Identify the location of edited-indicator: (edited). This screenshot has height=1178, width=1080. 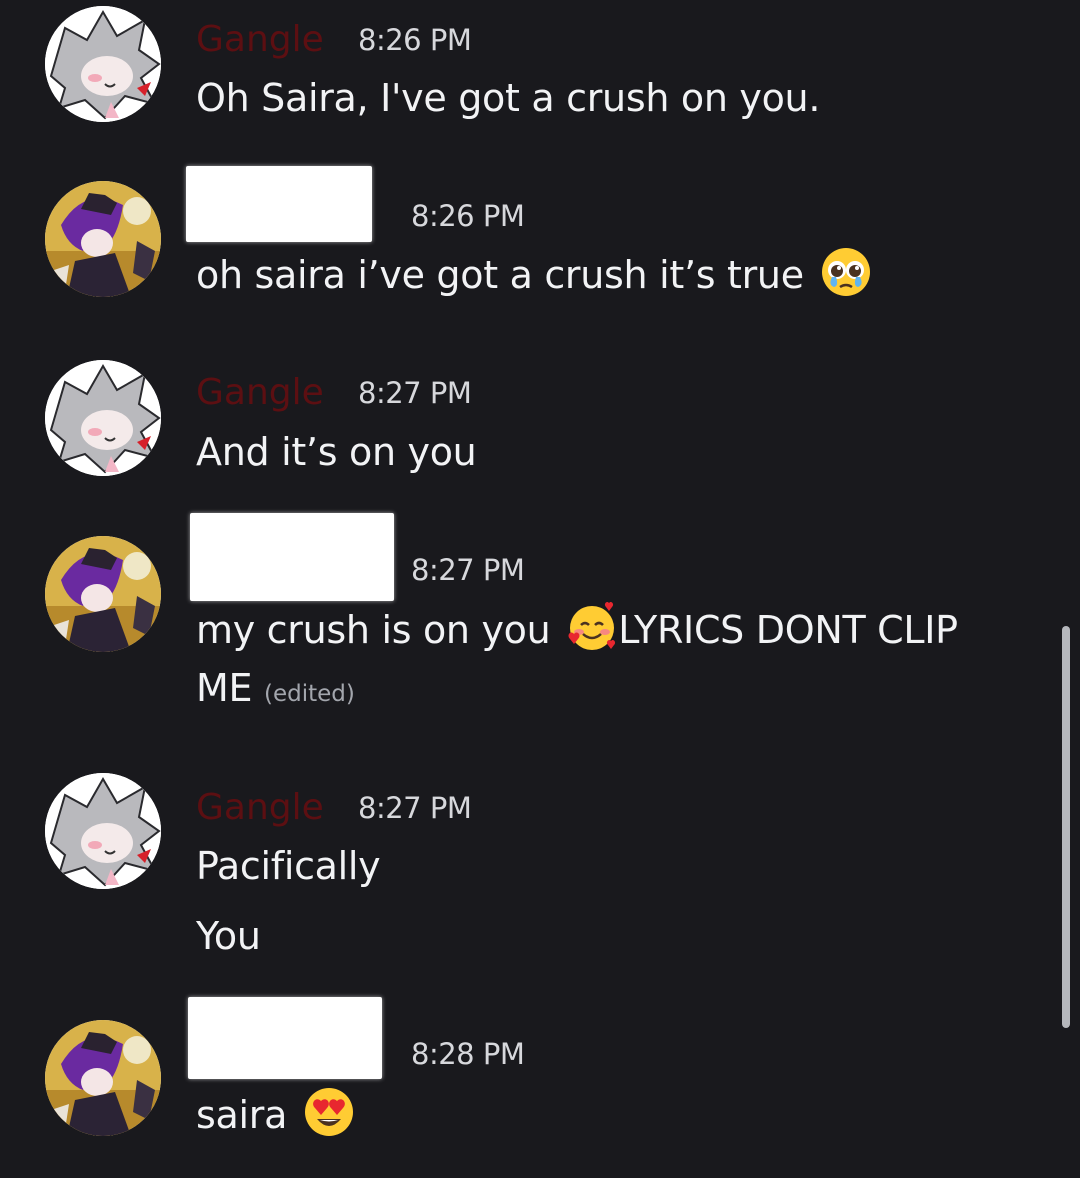
(309, 694).